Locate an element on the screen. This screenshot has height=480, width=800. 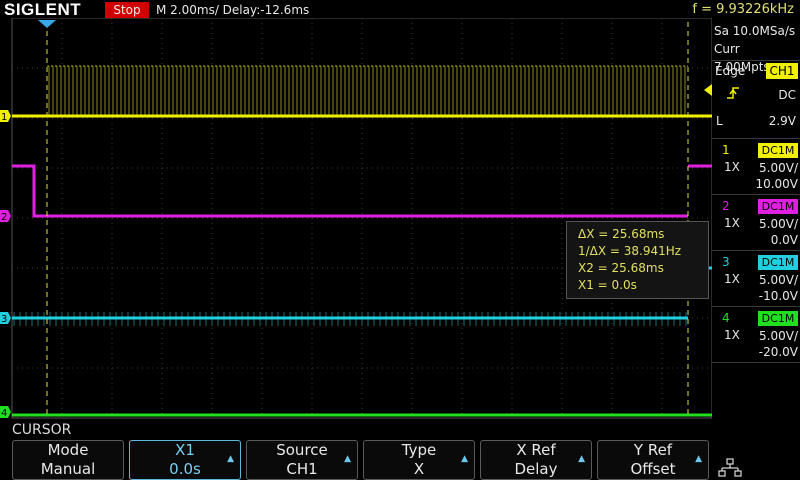
ch4-marker-label: 4 is located at coordinates (4, 413).